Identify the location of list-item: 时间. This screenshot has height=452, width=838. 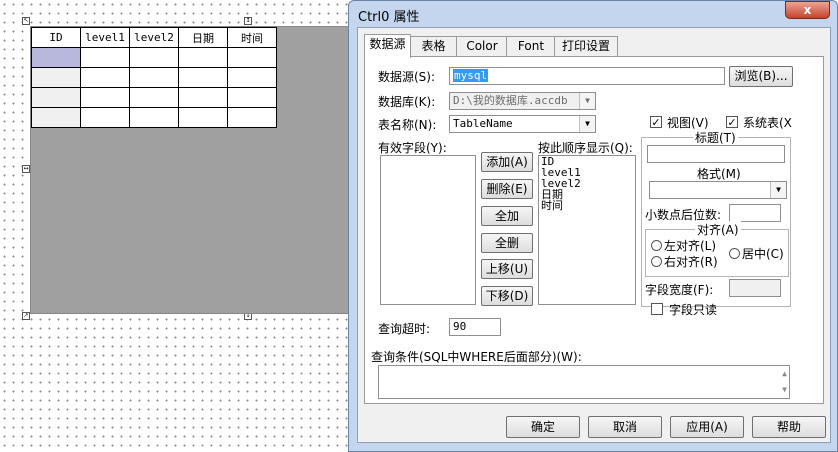
(587, 205).